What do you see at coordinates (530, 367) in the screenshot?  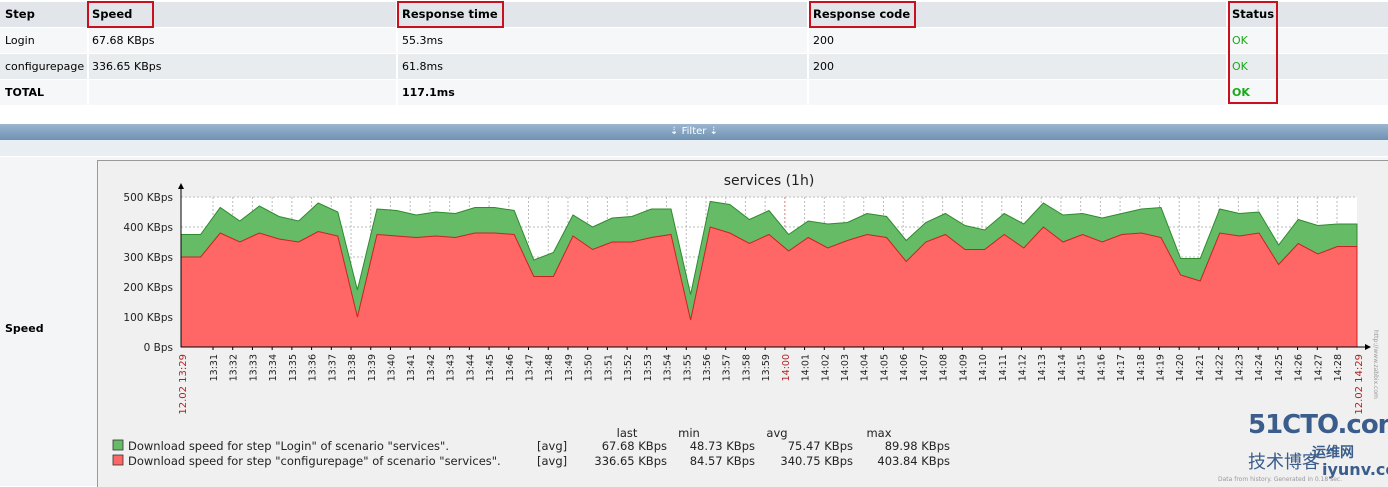 I see `x-tick-label: 13:47` at bounding box center [530, 367].